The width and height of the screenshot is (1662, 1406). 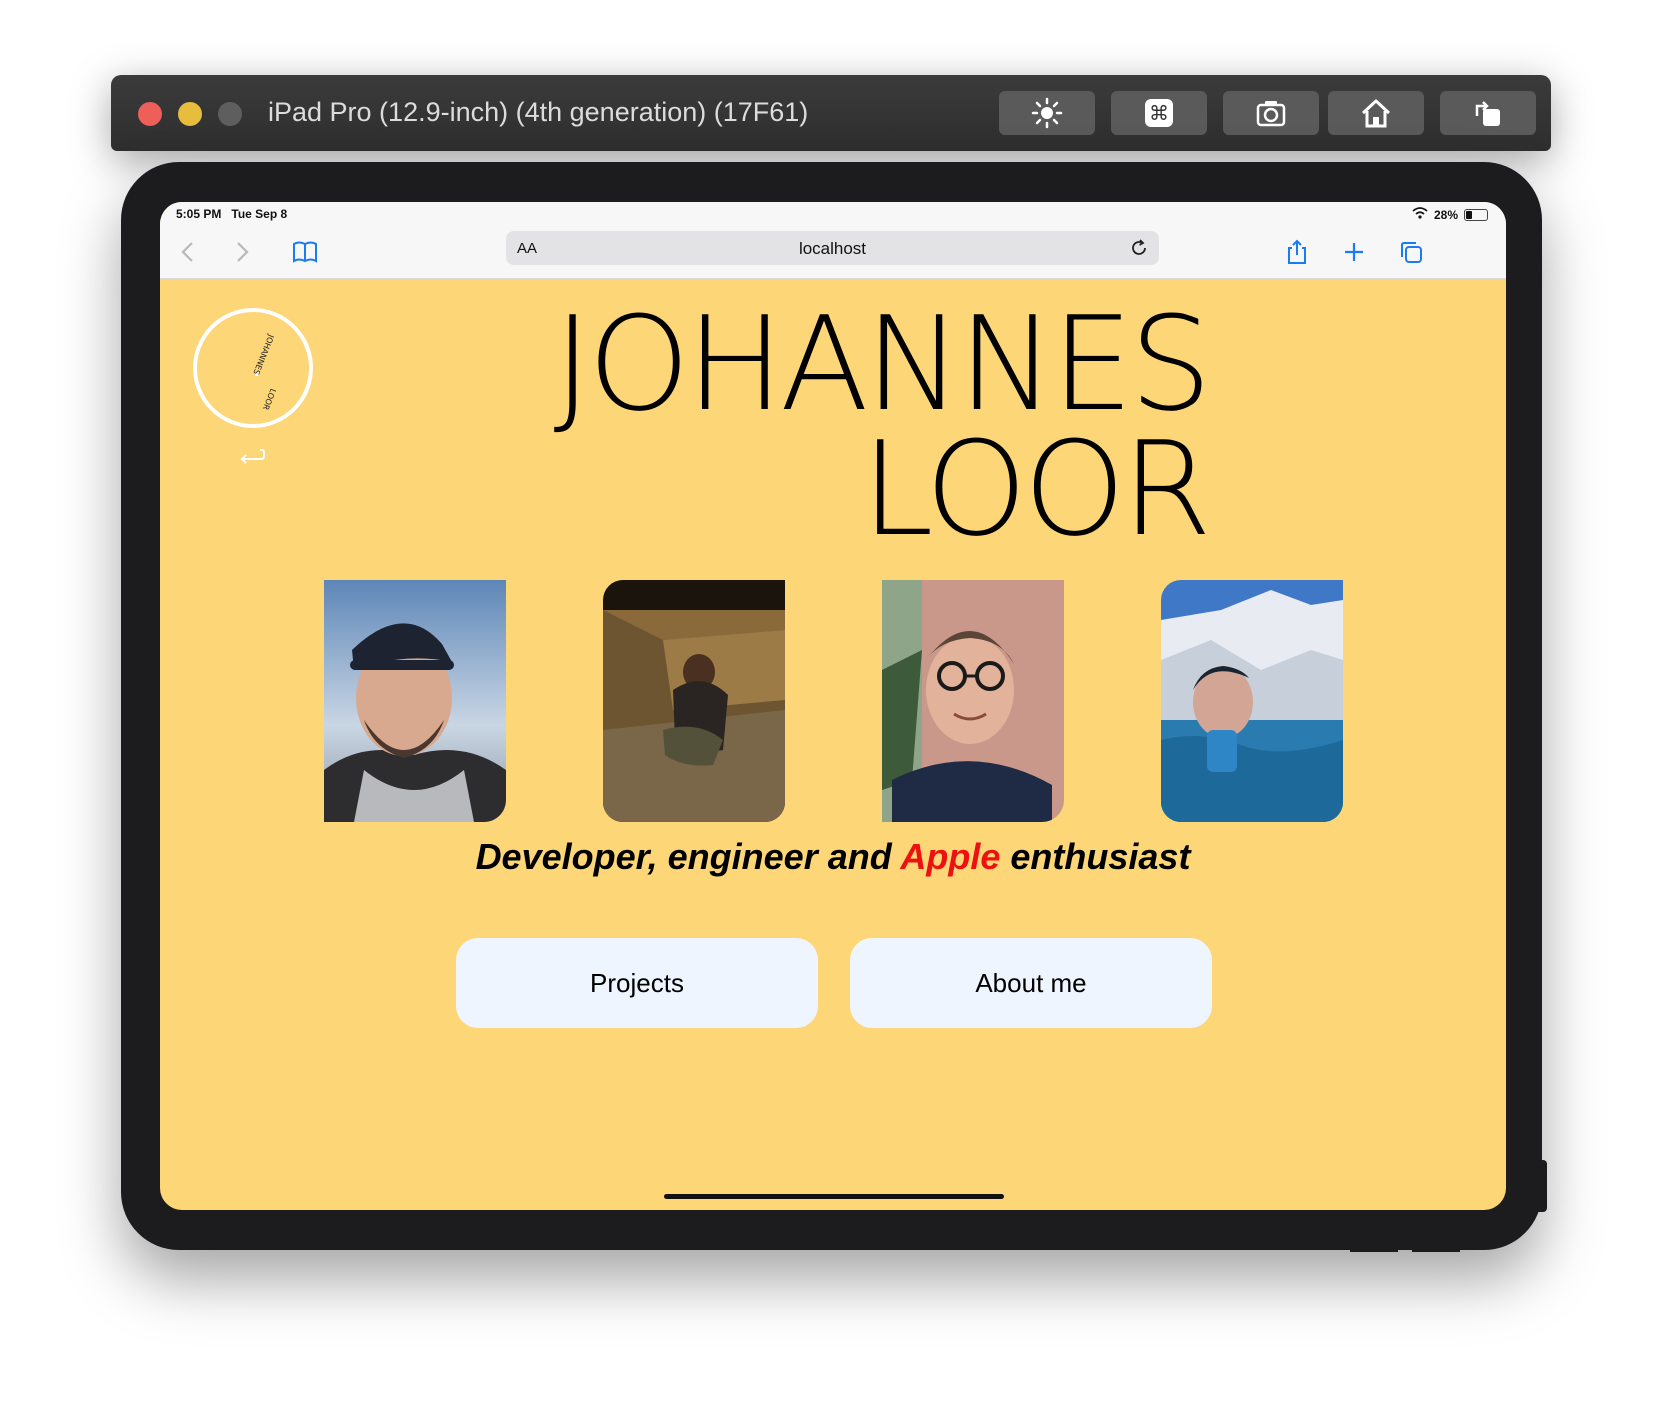 I want to click on photo-glasses-portrait, so click(x=973, y=701).